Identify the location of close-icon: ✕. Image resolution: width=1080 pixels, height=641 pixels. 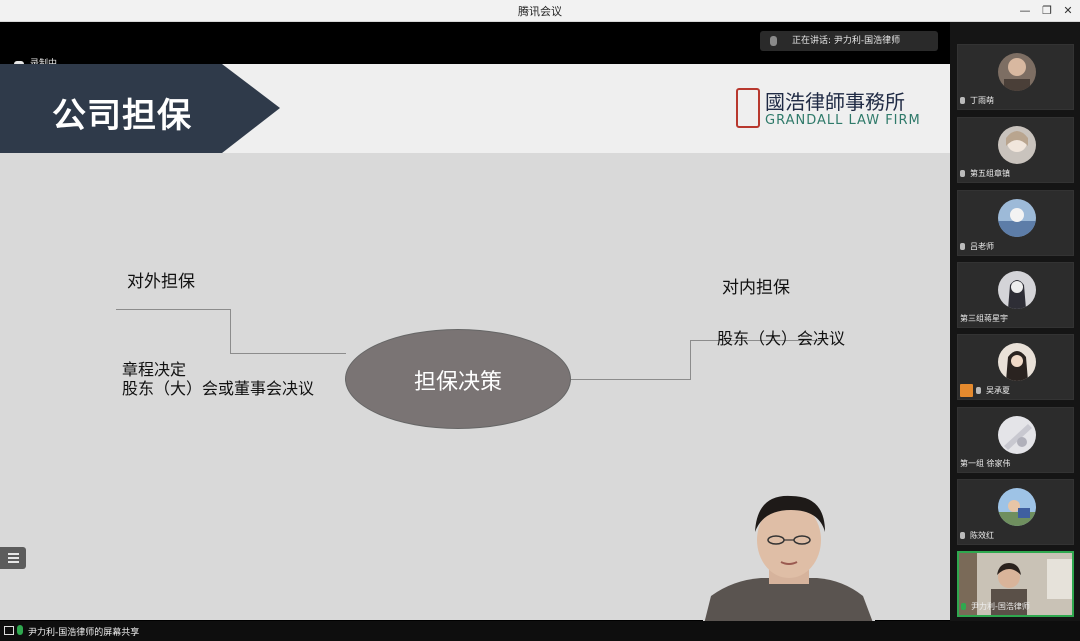
(1068, 11).